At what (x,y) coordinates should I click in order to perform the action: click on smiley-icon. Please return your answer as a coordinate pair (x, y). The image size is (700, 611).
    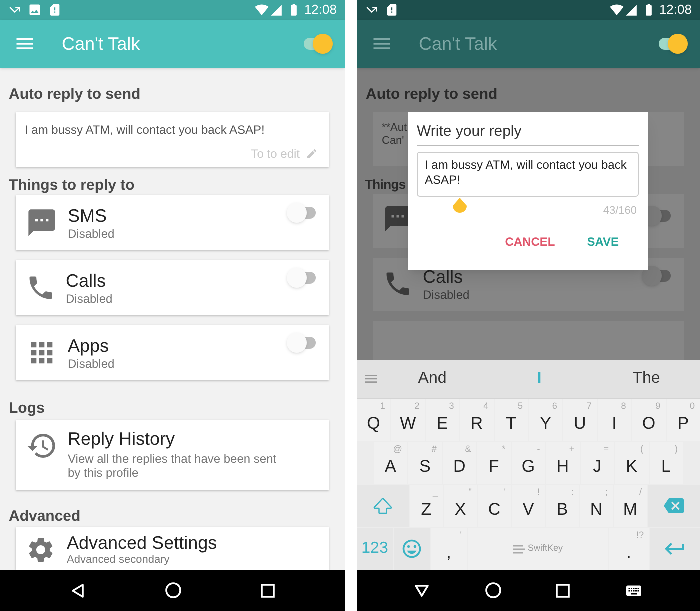
    Looking at the image, I should click on (412, 549).